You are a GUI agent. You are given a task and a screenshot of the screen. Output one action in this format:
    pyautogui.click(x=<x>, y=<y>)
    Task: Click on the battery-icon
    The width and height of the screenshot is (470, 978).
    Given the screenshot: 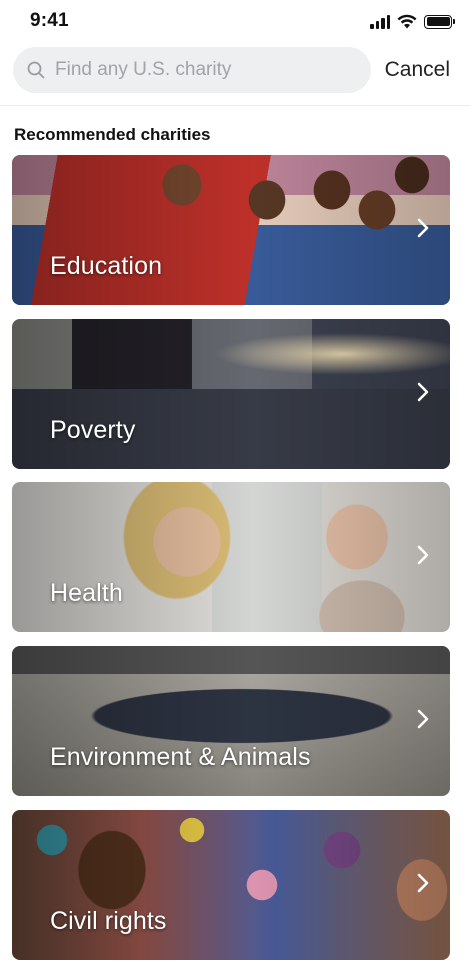 What is the action you would take?
    pyautogui.click(x=439, y=21)
    